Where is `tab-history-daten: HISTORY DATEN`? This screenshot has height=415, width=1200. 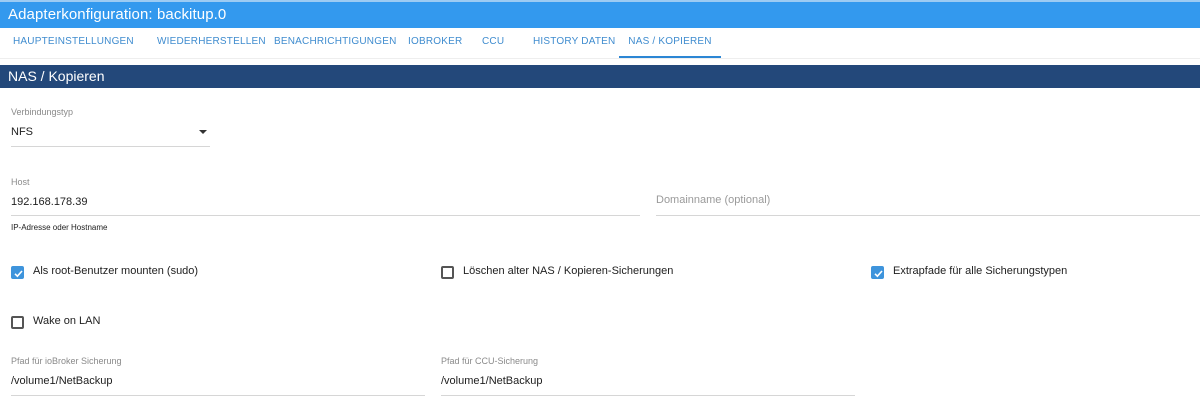
tab-history-daten: HISTORY DATEN is located at coordinates (574, 43).